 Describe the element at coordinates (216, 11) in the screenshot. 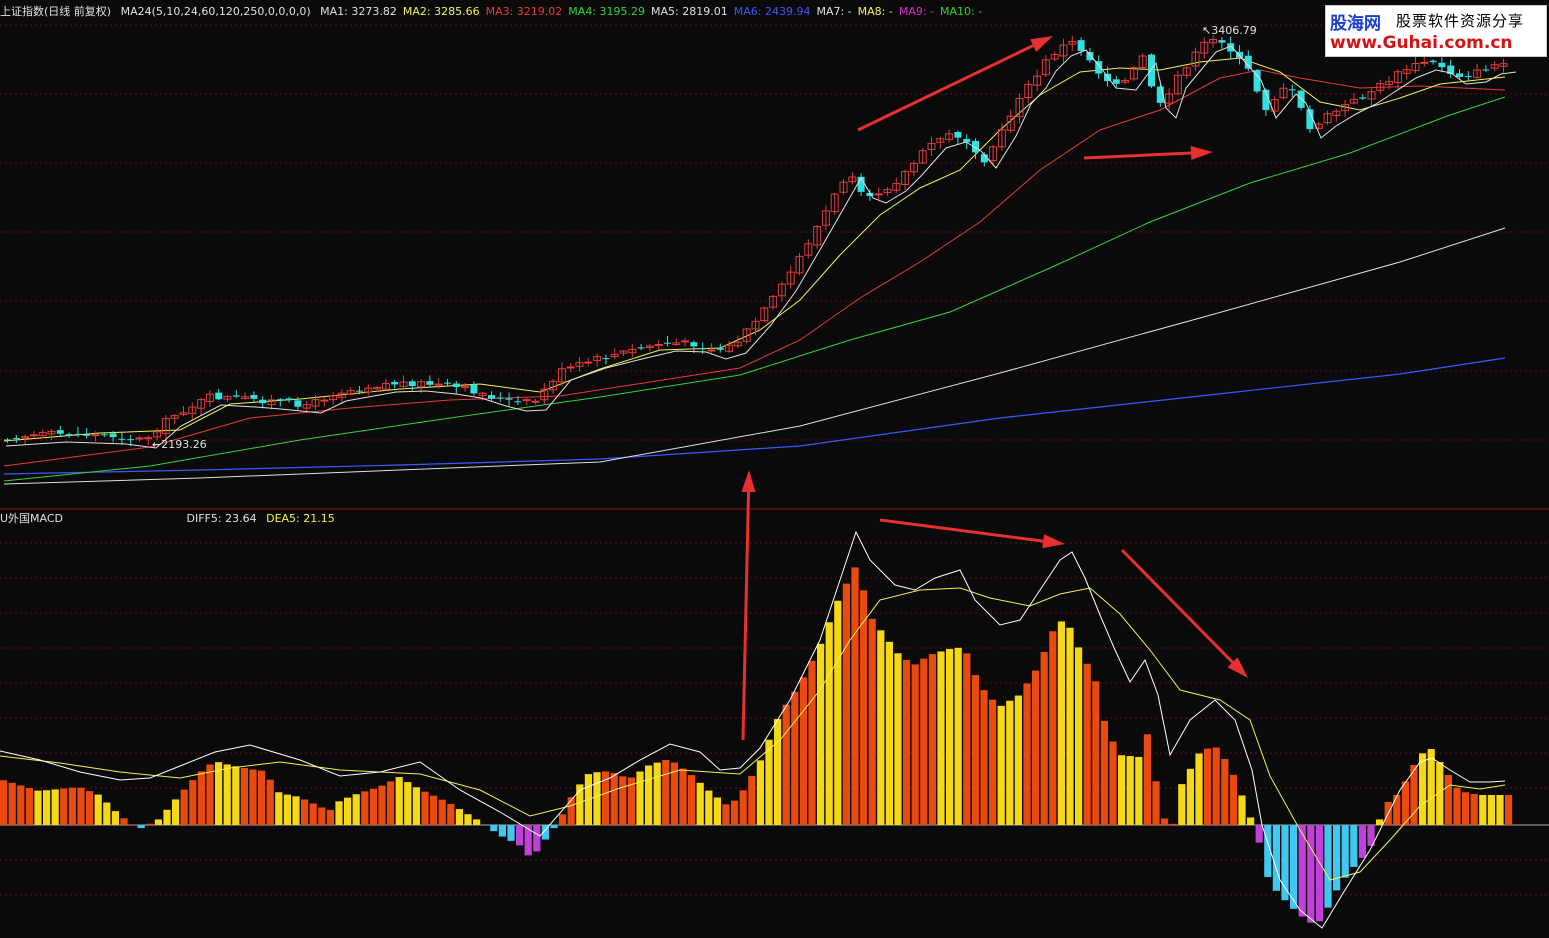

I see `ma-setting: MA24(5,10,24,60,120,250,0,0,0,0)` at that location.